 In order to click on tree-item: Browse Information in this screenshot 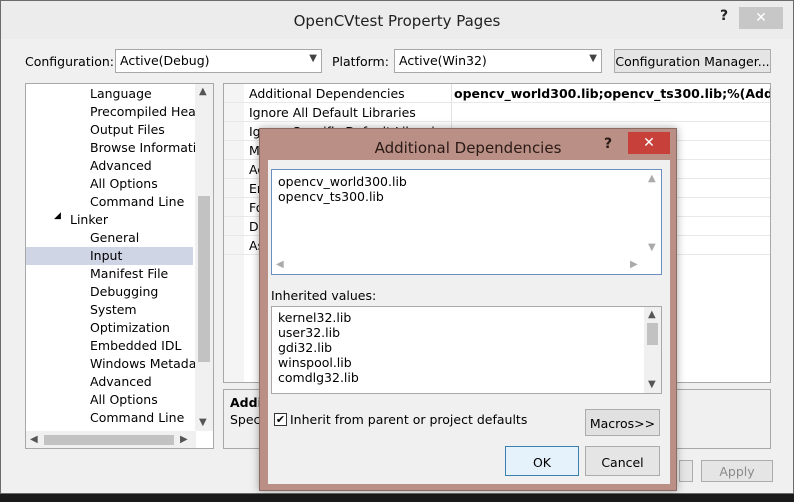, I will do `click(119, 148)`.